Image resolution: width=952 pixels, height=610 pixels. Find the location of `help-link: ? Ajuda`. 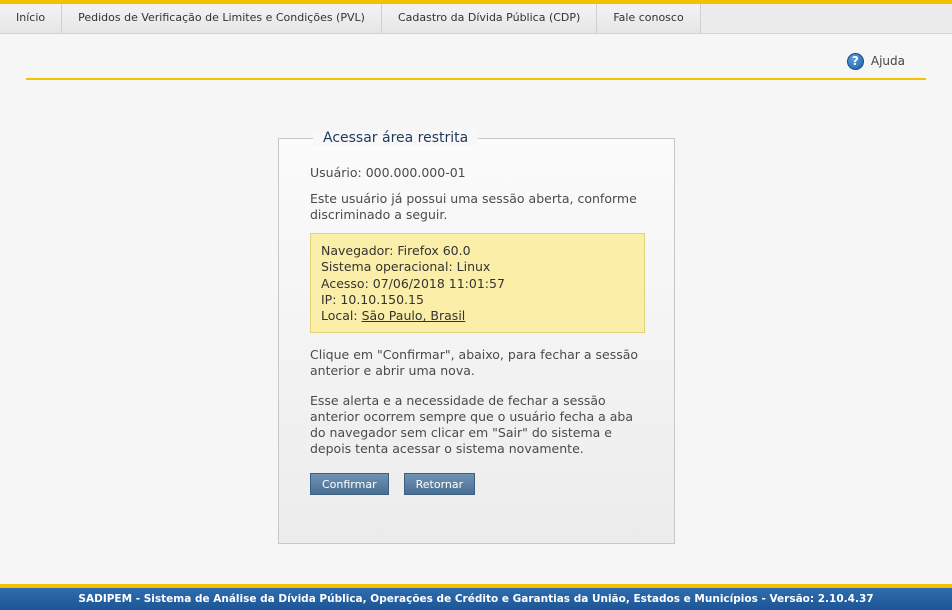

help-link: ? Ajuda is located at coordinates (875, 61).